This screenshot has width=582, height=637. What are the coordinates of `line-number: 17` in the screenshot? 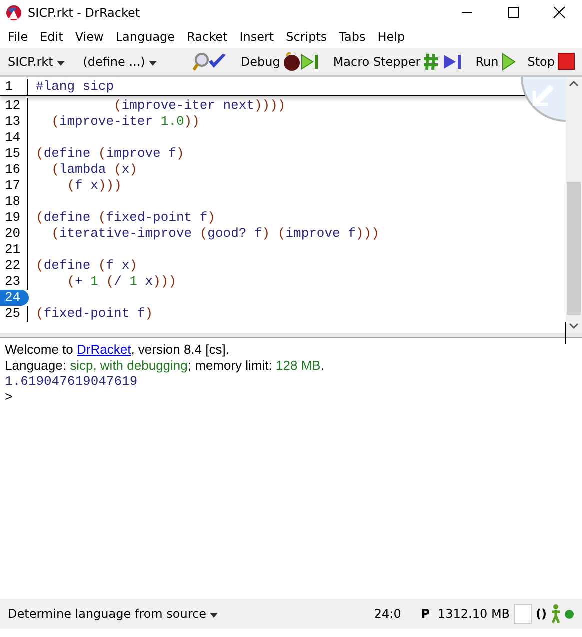 It's located at (14, 186).